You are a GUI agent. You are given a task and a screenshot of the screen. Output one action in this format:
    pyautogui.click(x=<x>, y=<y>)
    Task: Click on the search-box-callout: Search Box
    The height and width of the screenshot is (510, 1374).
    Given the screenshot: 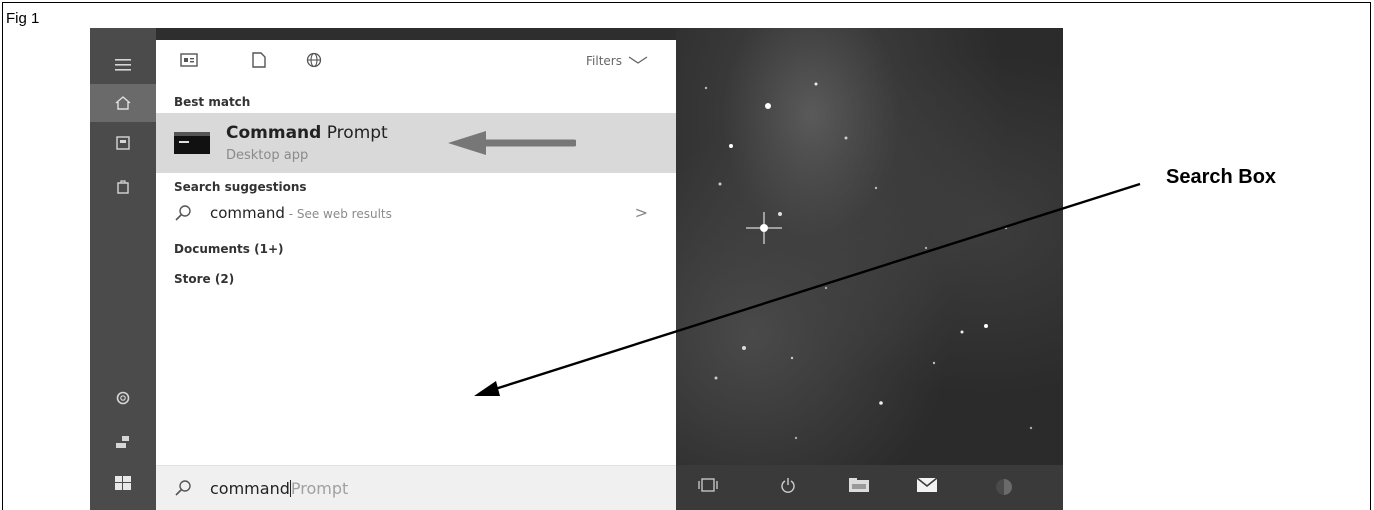 What is the action you would take?
    pyautogui.click(x=1221, y=177)
    